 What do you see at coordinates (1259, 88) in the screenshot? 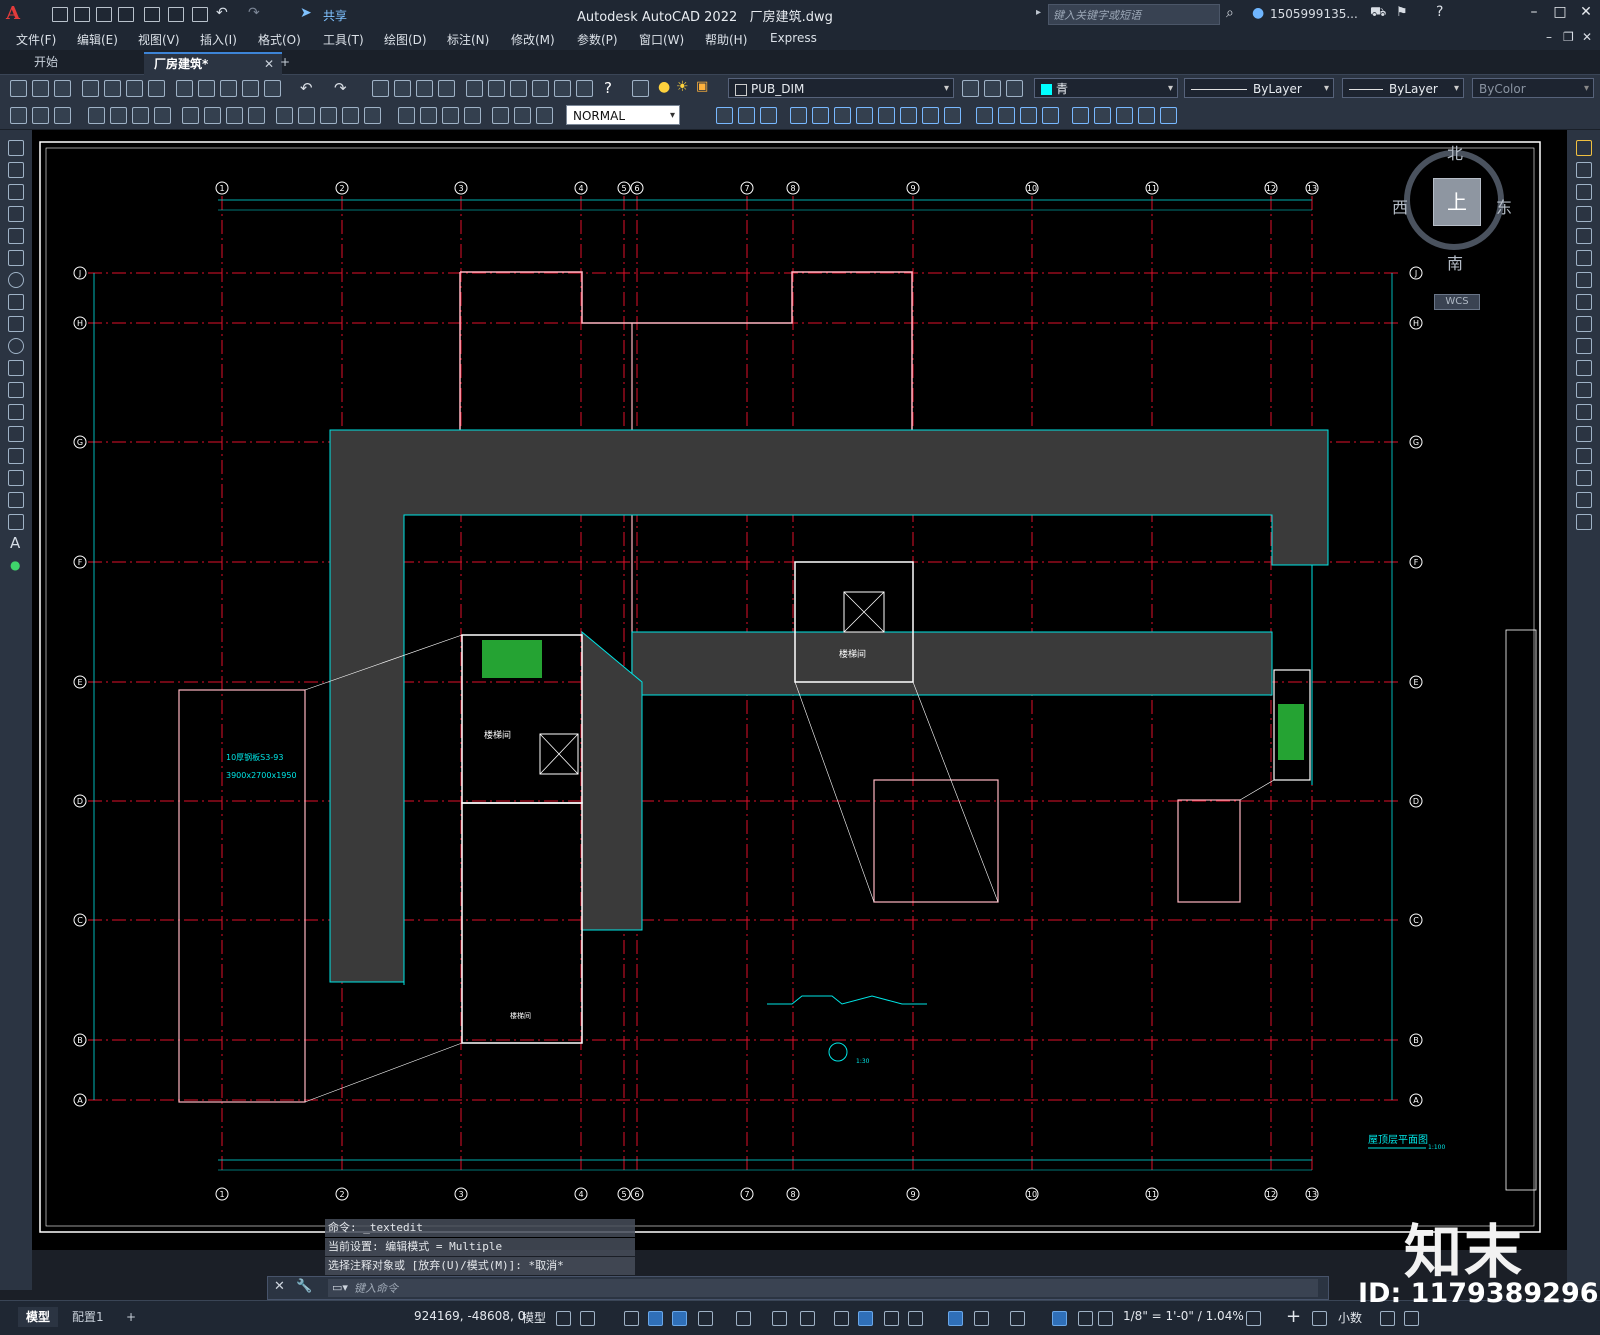
I see `linetype-dropdown: ByLayer ▾` at bounding box center [1259, 88].